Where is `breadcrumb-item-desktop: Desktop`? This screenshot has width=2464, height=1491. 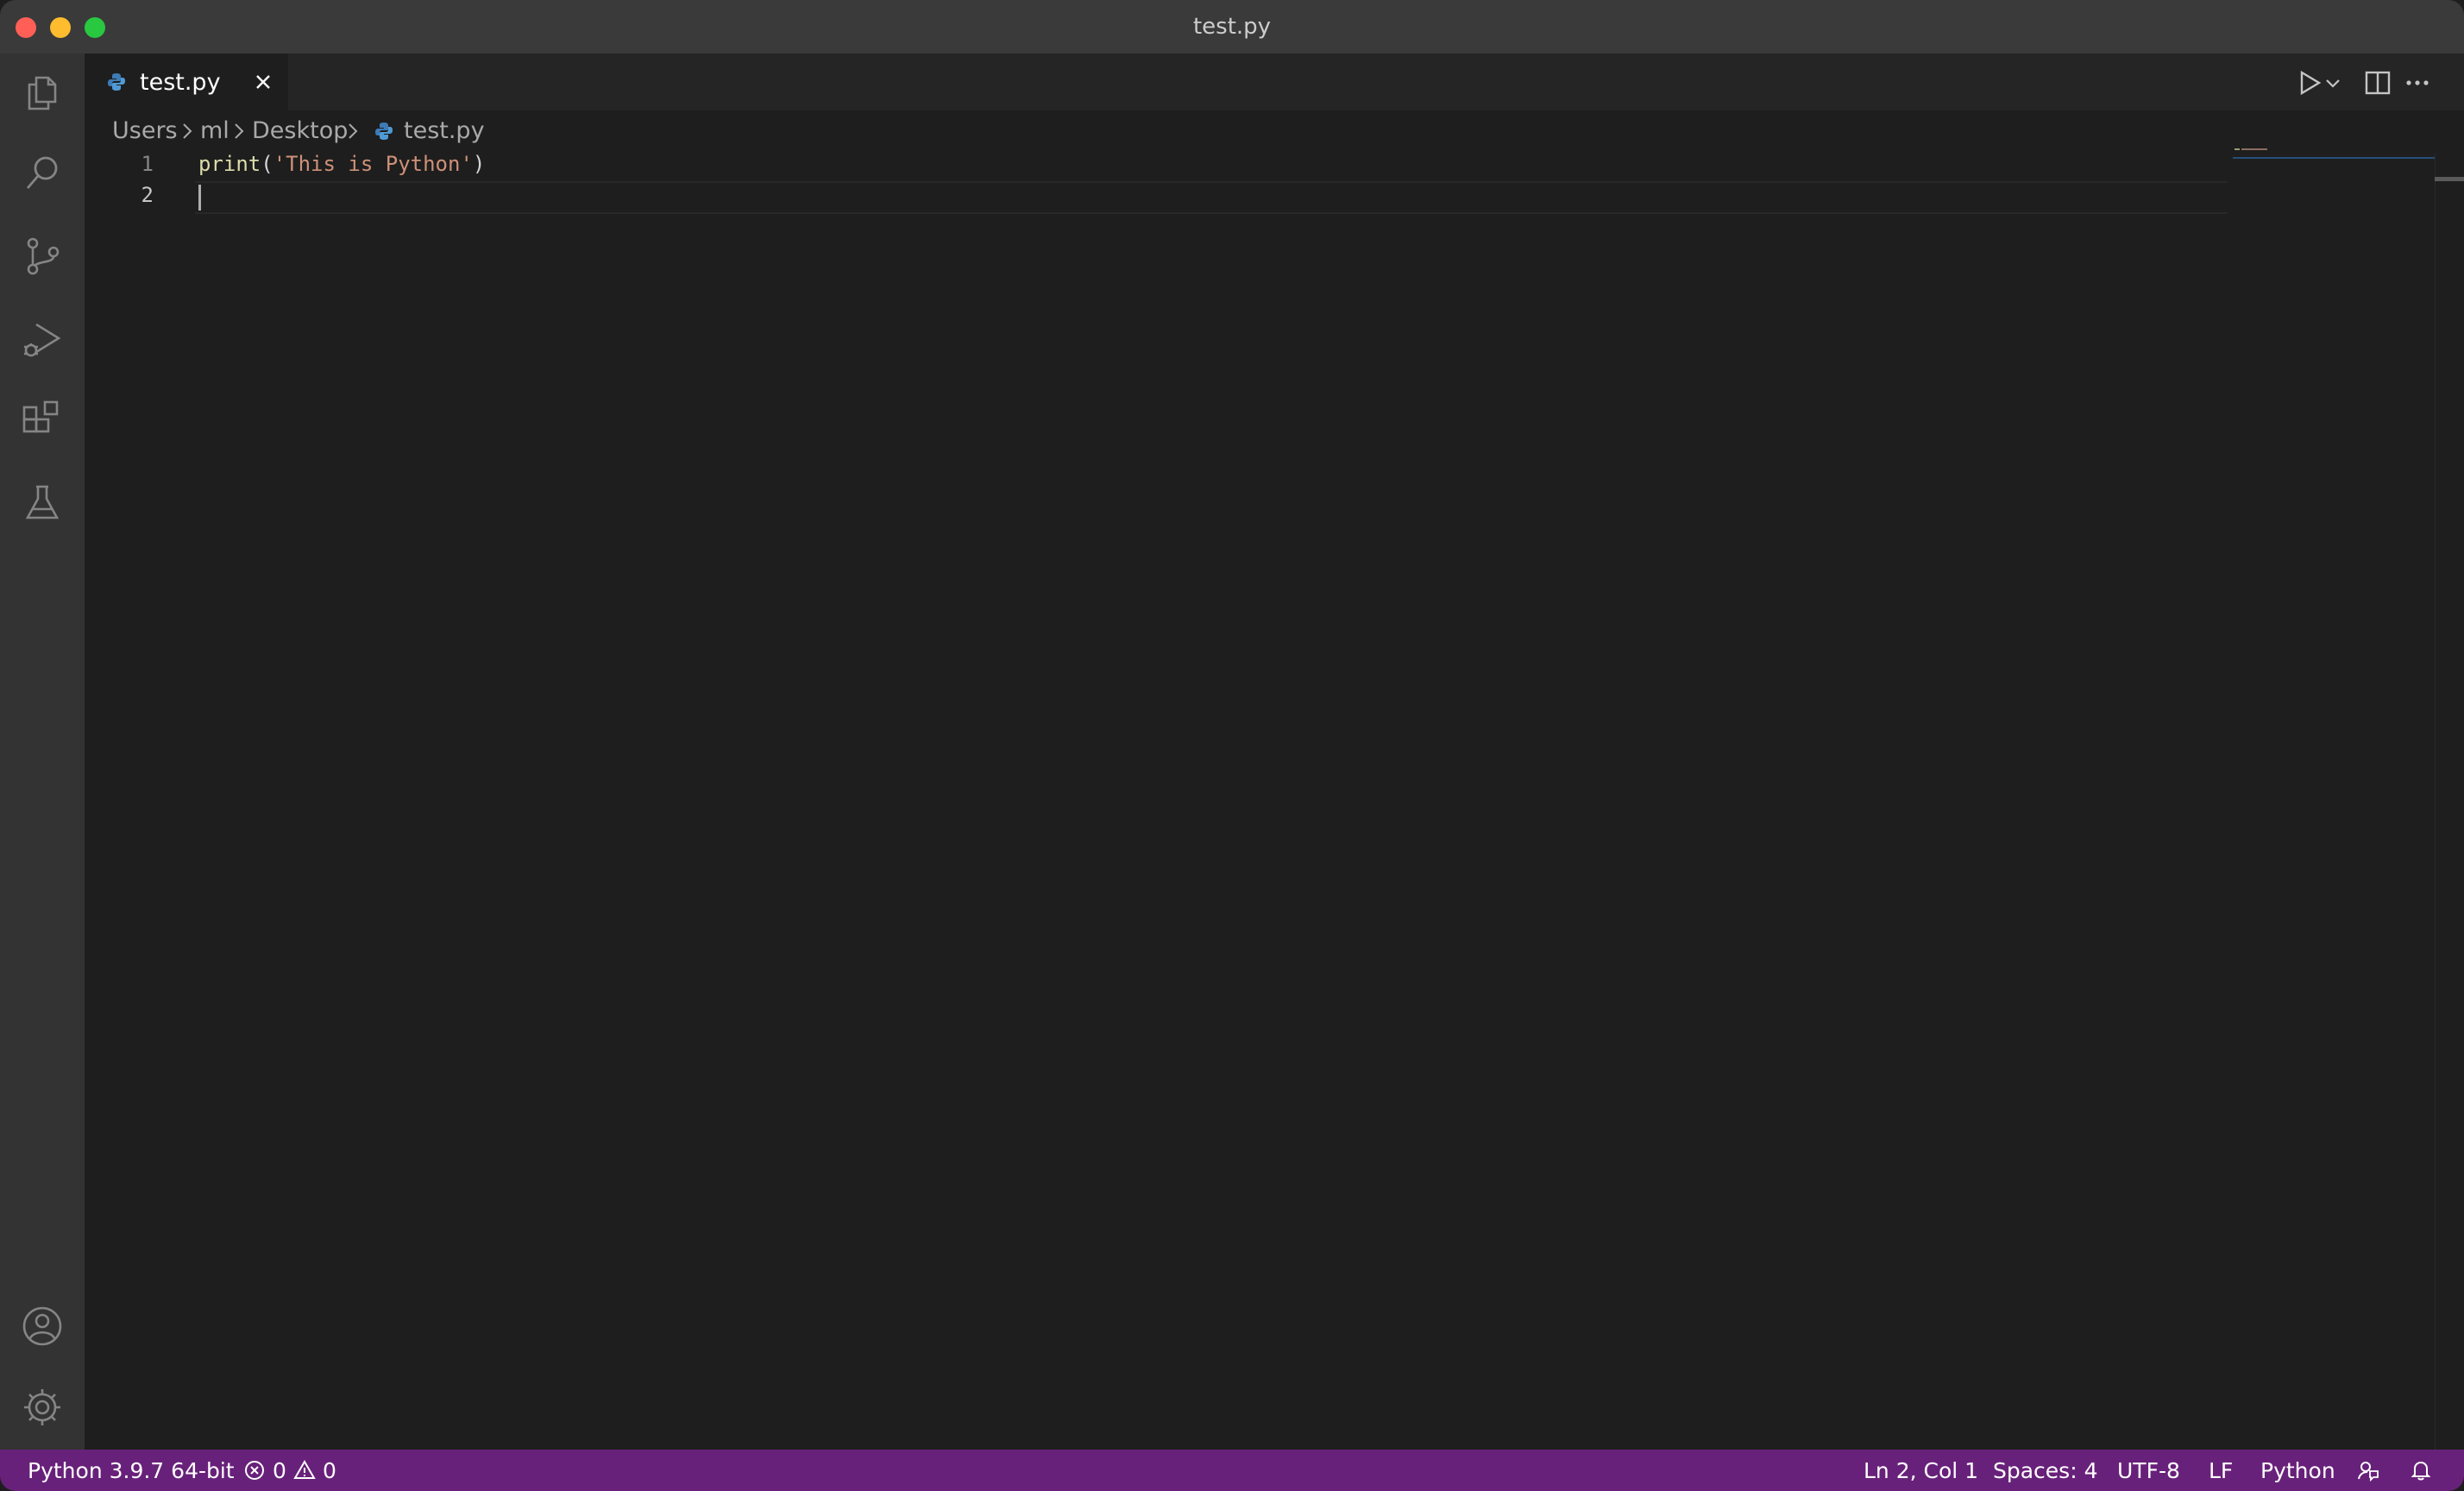
breadcrumb-item-desktop: Desktop is located at coordinates (300, 130).